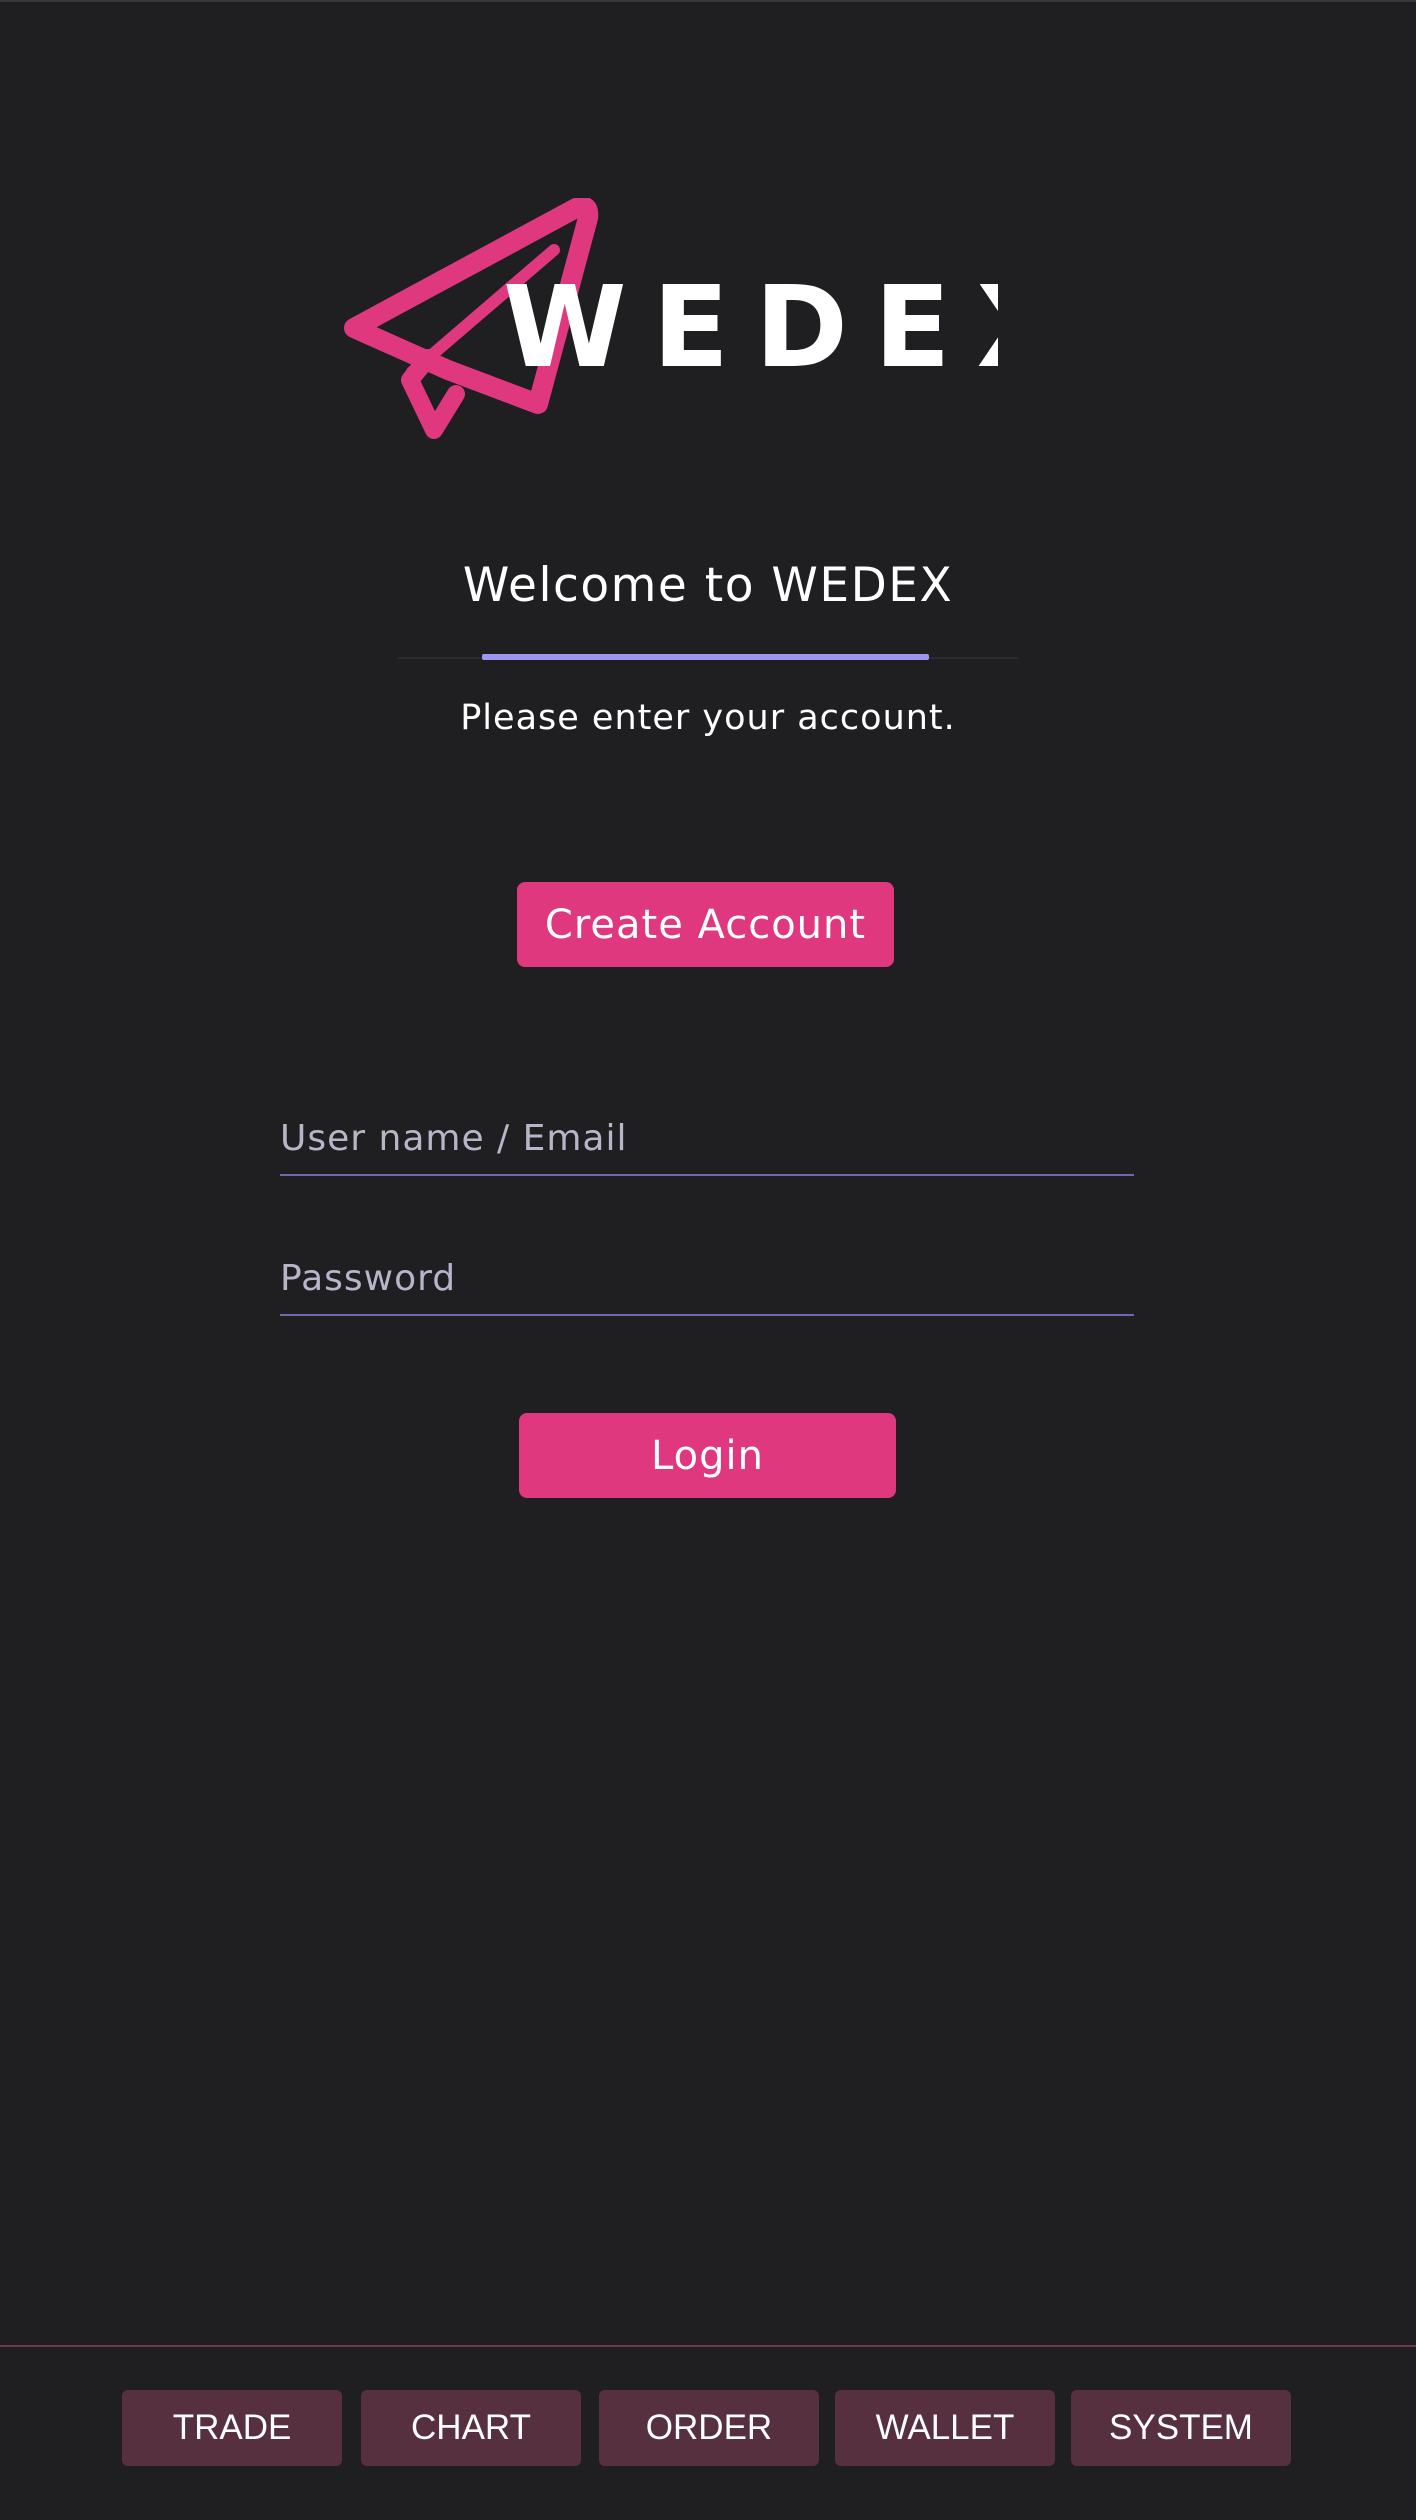 Image resolution: width=1416 pixels, height=2520 pixels. Describe the element at coordinates (471, 2428) in the screenshot. I see `nav-chart-button: CHART` at that location.